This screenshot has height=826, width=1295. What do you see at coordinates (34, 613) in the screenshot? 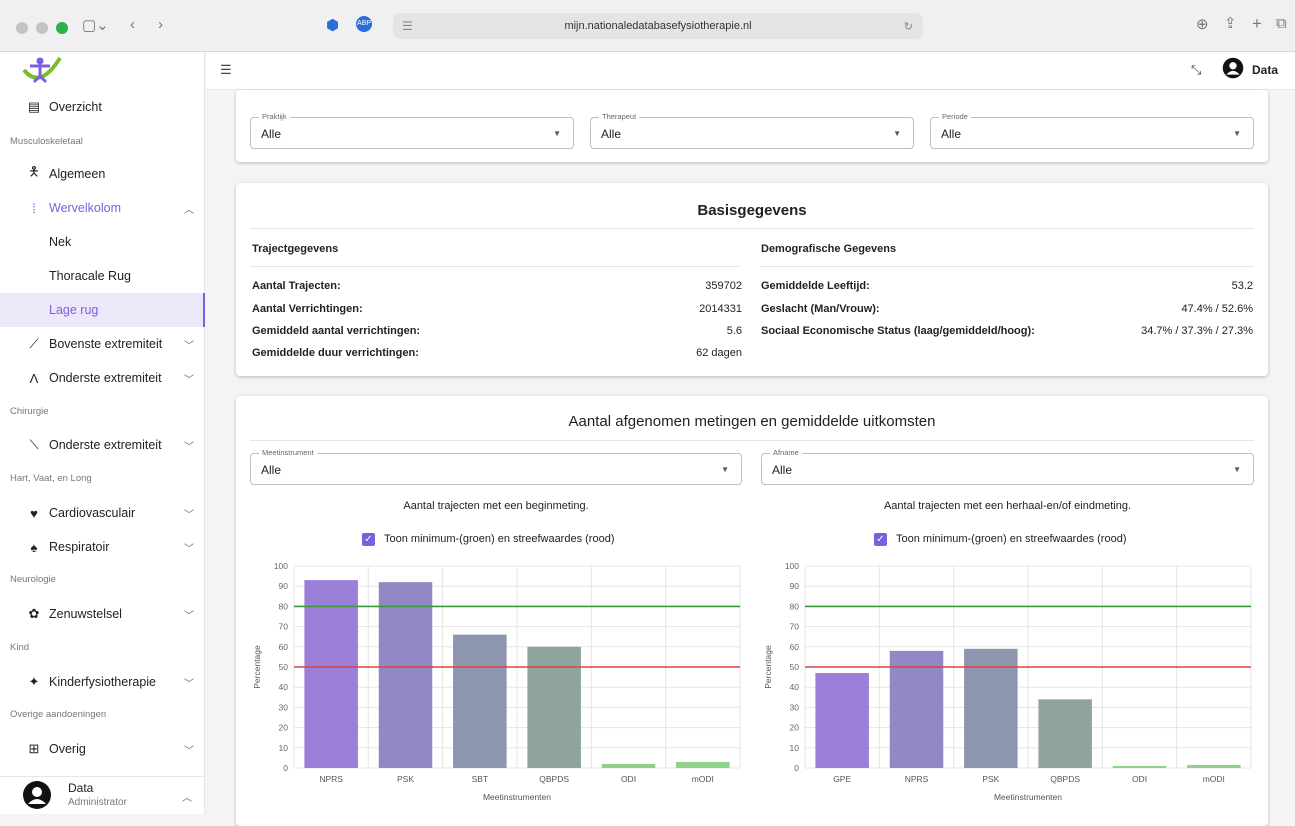
I see `brain-icon: ✿` at bounding box center [34, 613].